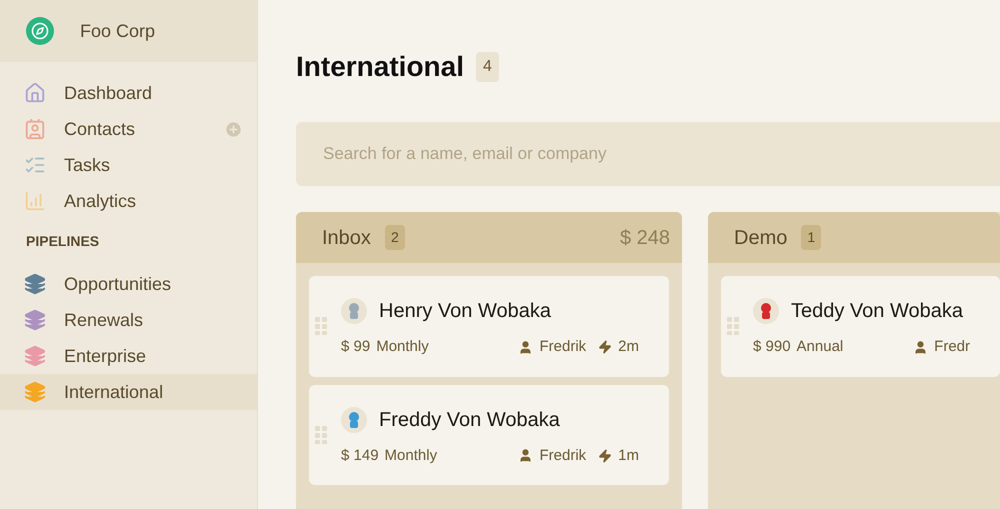 The width and height of the screenshot is (1000, 509). I want to click on pipeline-item: Opportunities, so click(128, 284).